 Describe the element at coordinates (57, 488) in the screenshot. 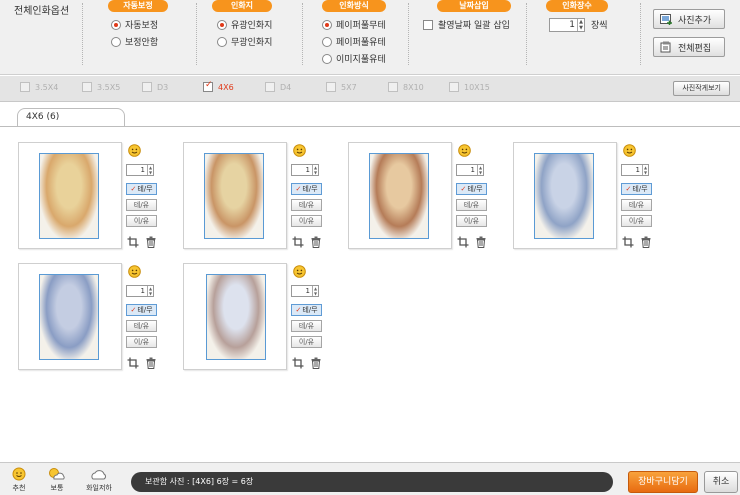

I see `weather-label: 보통` at that location.